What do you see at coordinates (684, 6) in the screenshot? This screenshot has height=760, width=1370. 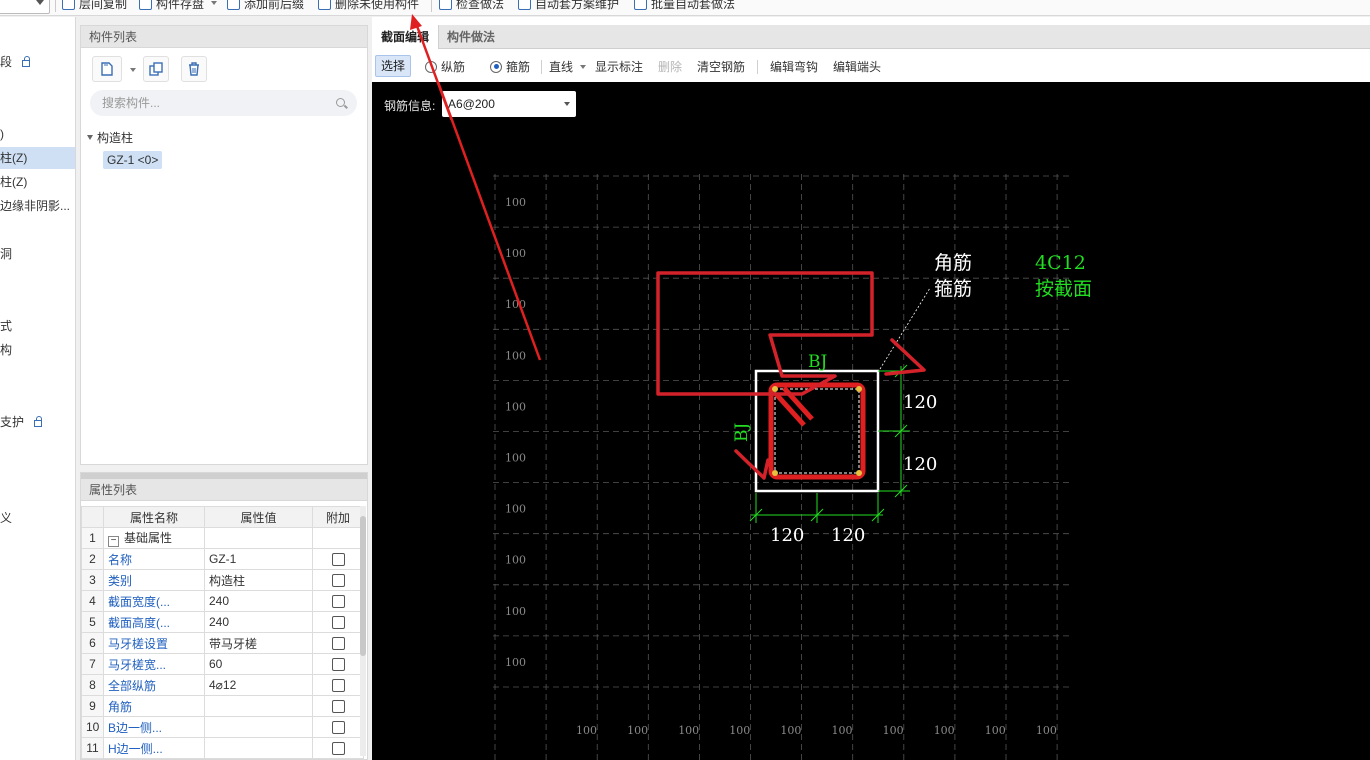 I see `batch-auto-apply-button: 批量自动套做法` at bounding box center [684, 6].